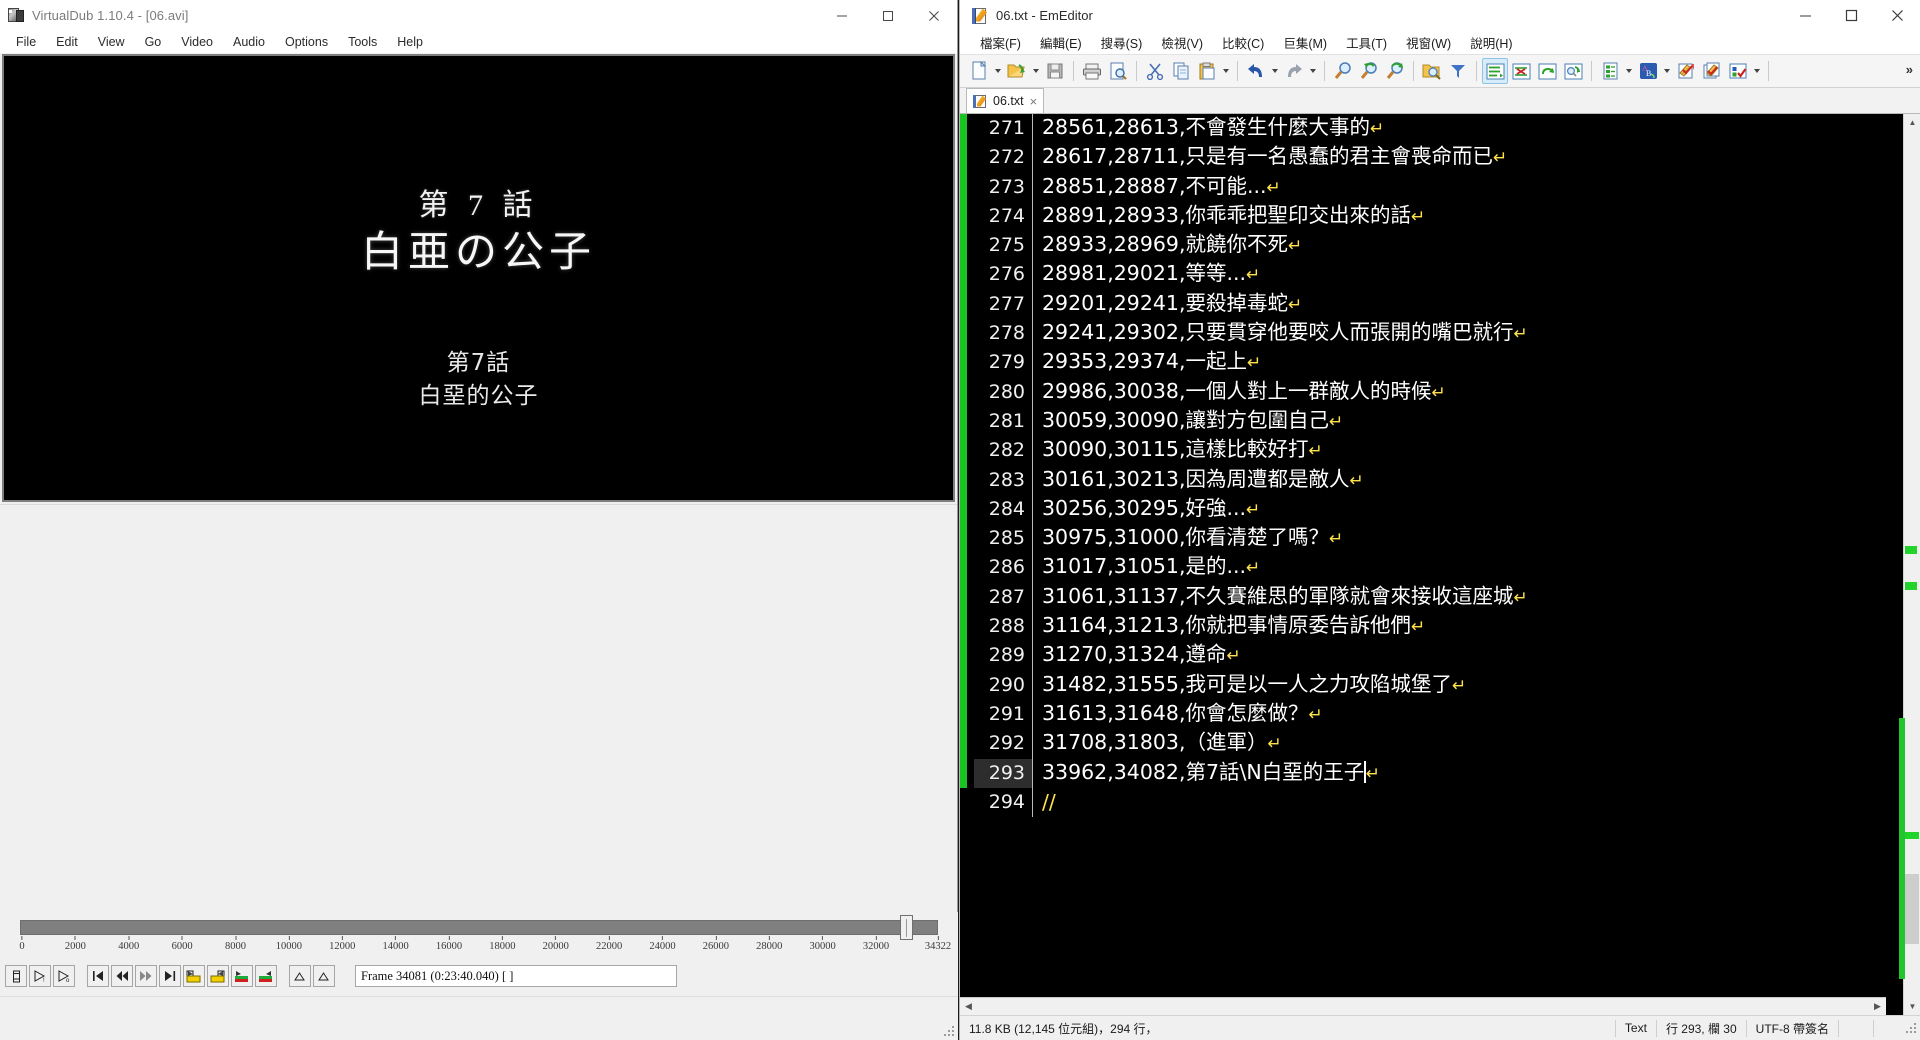 This screenshot has width=1920, height=1040. What do you see at coordinates (122, 976) in the screenshot?
I see `prev-keyframe-button` at bounding box center [122, 976].